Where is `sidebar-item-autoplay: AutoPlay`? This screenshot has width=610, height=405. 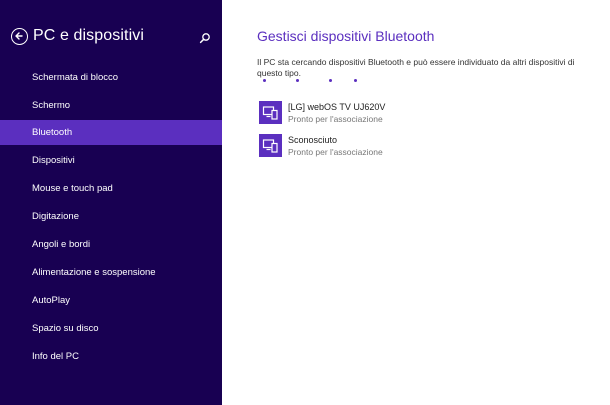
sidebar-item-autoplay: AutoPlay is located at coordinates (111, 300).